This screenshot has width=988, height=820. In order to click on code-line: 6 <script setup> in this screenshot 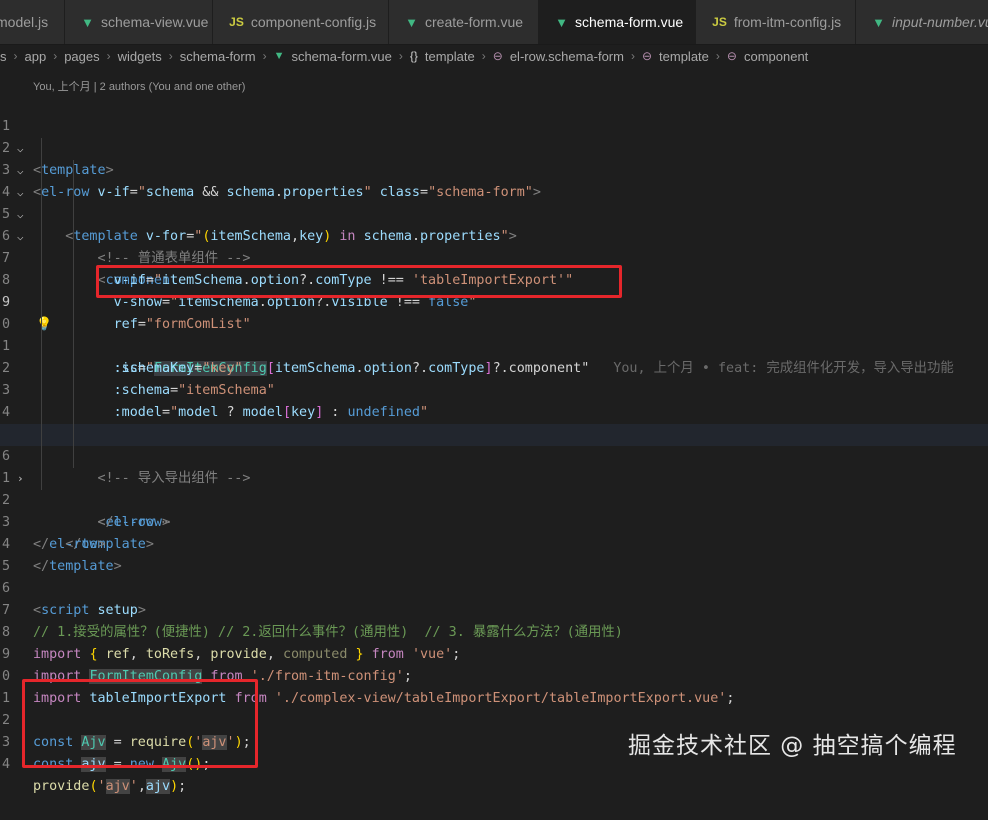, I will do `click(494, 587)`.